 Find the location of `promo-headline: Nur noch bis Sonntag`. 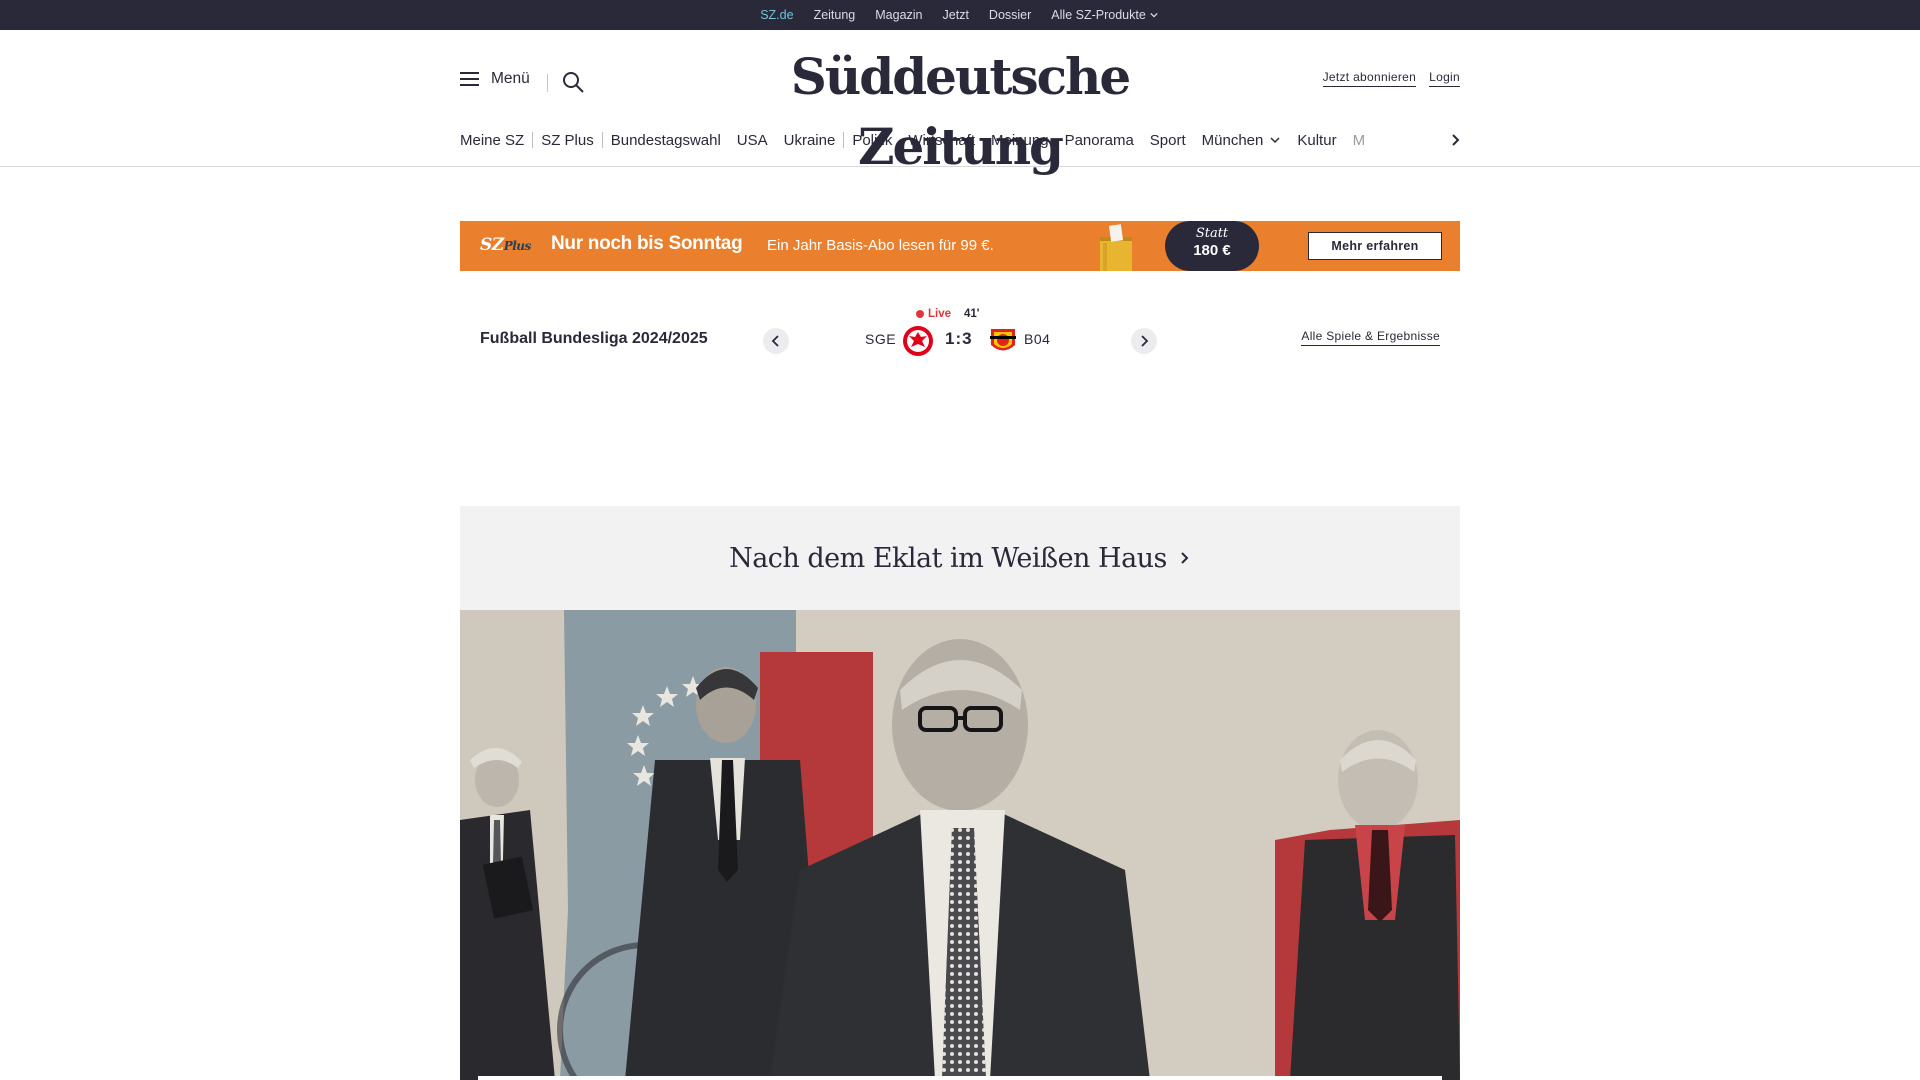

promo-headline: Nur noch bis Sonntag is located at coordinates (647, 243).